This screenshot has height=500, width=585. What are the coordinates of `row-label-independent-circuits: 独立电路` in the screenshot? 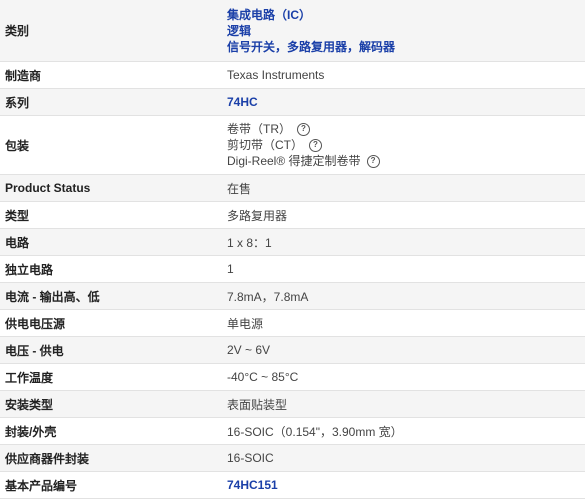 It's located at (110, 269).